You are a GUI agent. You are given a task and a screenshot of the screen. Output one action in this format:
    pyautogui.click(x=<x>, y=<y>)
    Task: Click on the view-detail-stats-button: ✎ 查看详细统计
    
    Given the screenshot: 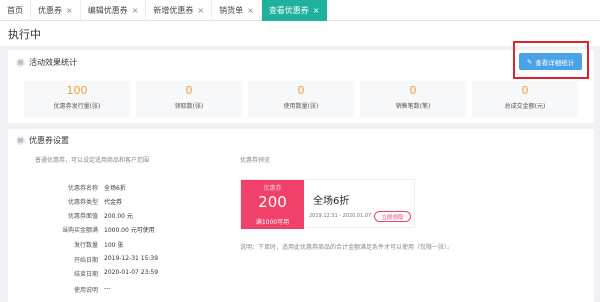 What is the action you would take?
    pyautogui.click(x=550, y=61)
    